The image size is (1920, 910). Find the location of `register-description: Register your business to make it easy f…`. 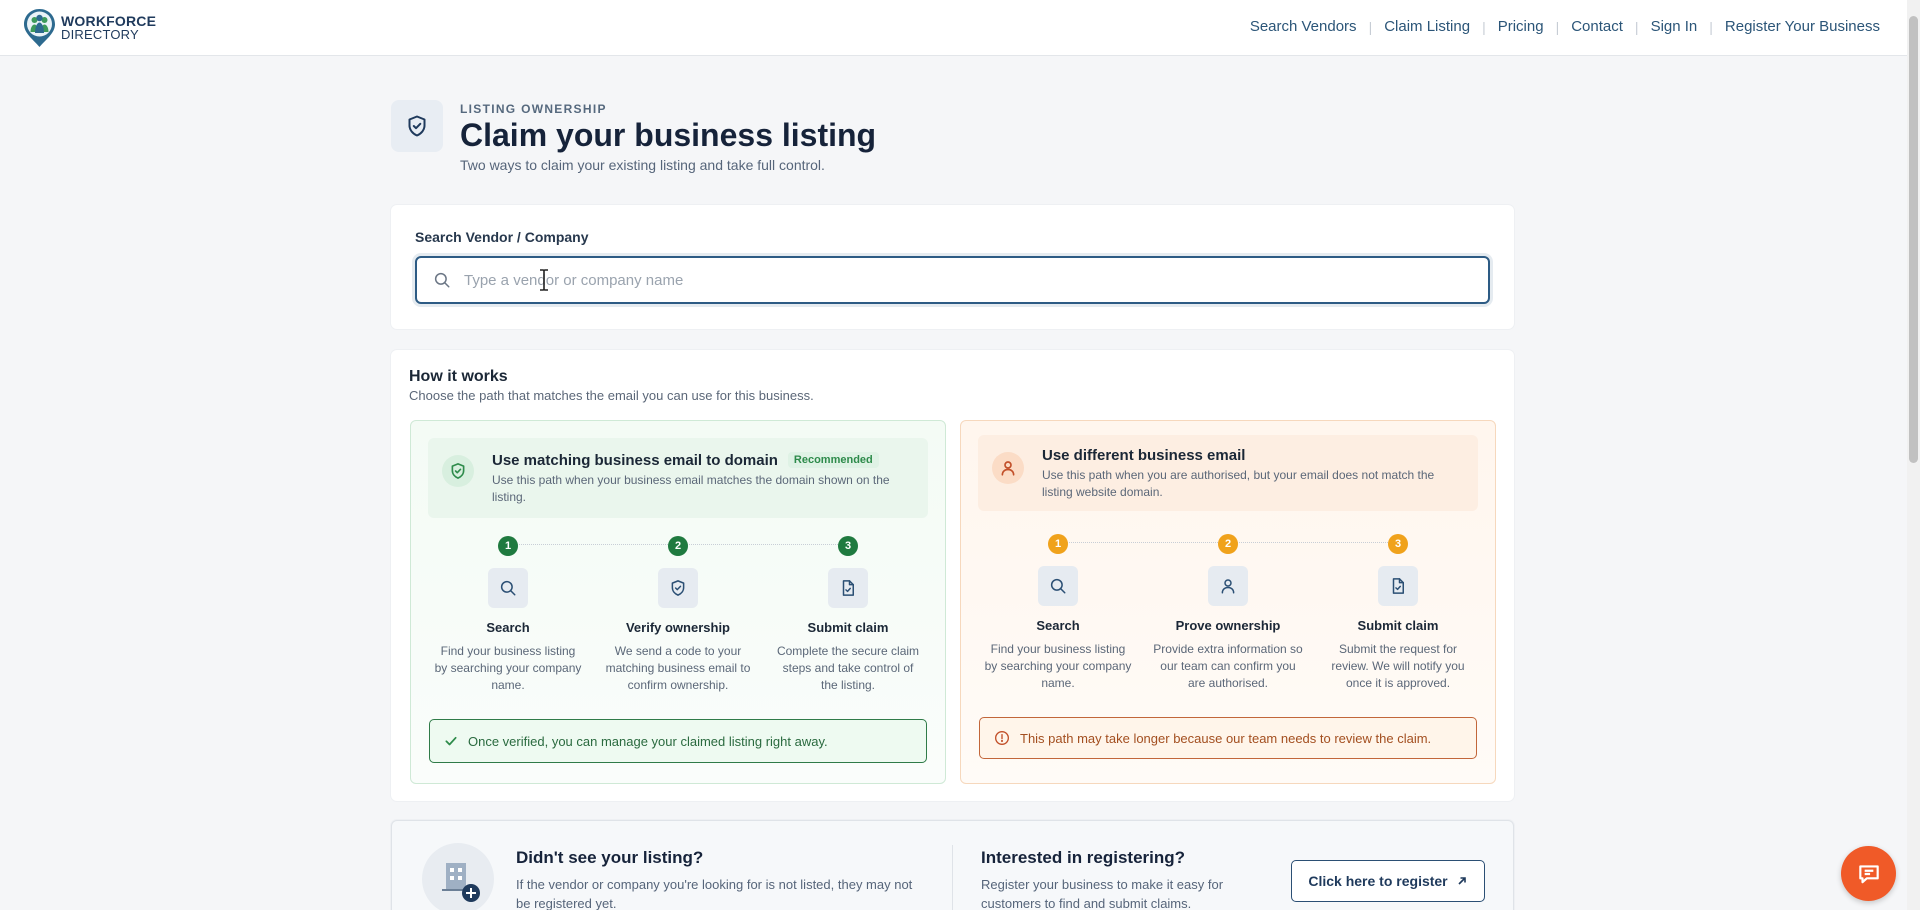

register-description: Register your business to make it easy f… is located at coordinates (1102, 893).